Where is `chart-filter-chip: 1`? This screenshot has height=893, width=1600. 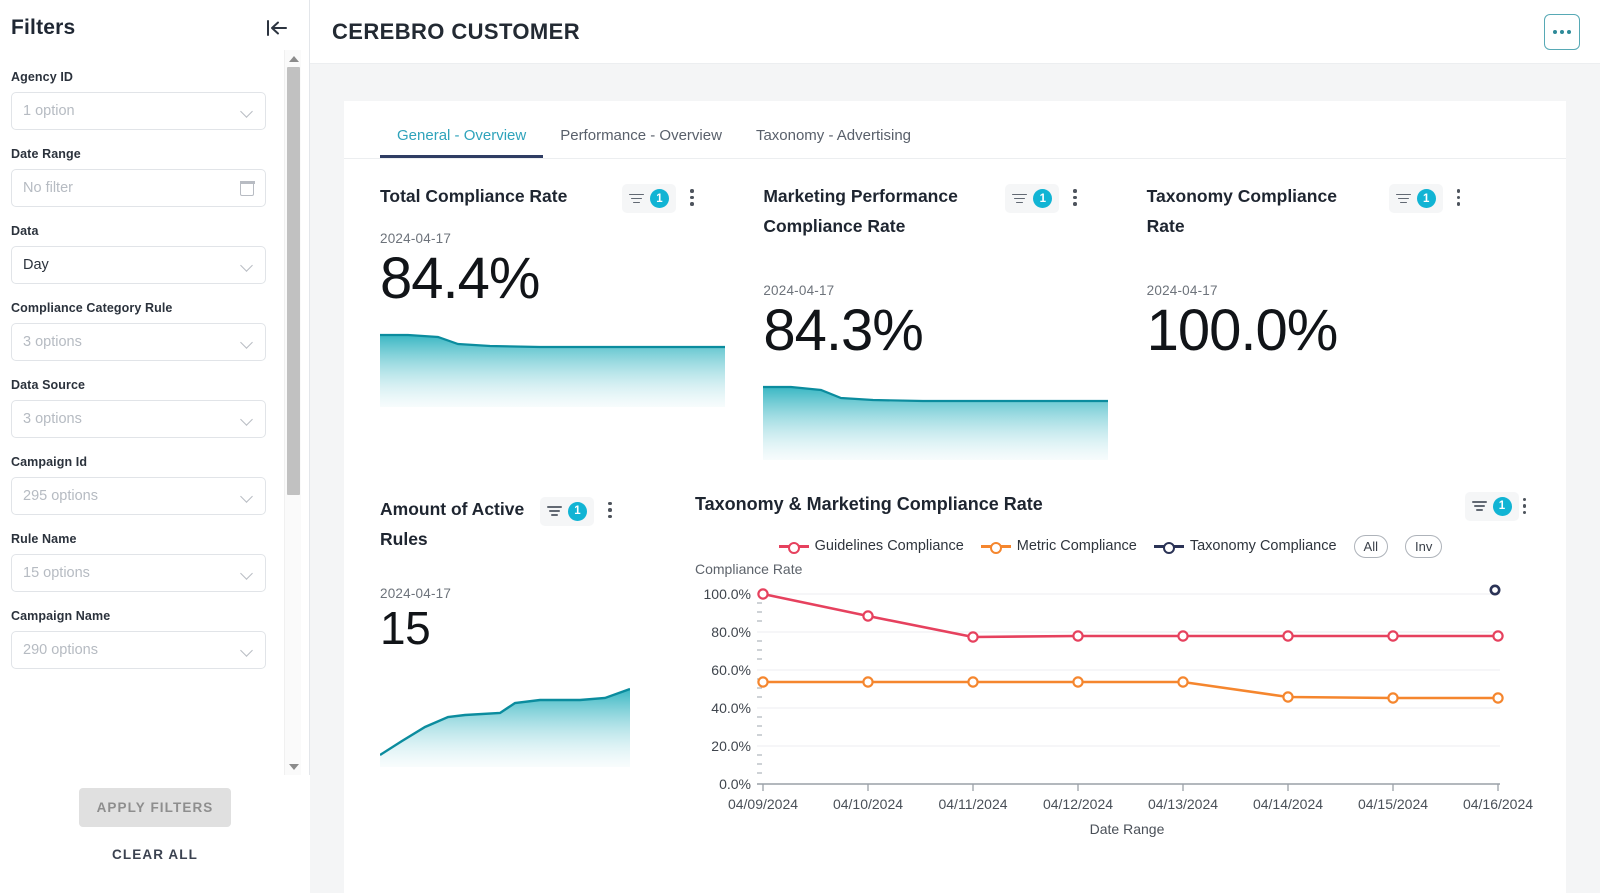 chart-filter-chip: 1 is located at coordinates (1491, 506).